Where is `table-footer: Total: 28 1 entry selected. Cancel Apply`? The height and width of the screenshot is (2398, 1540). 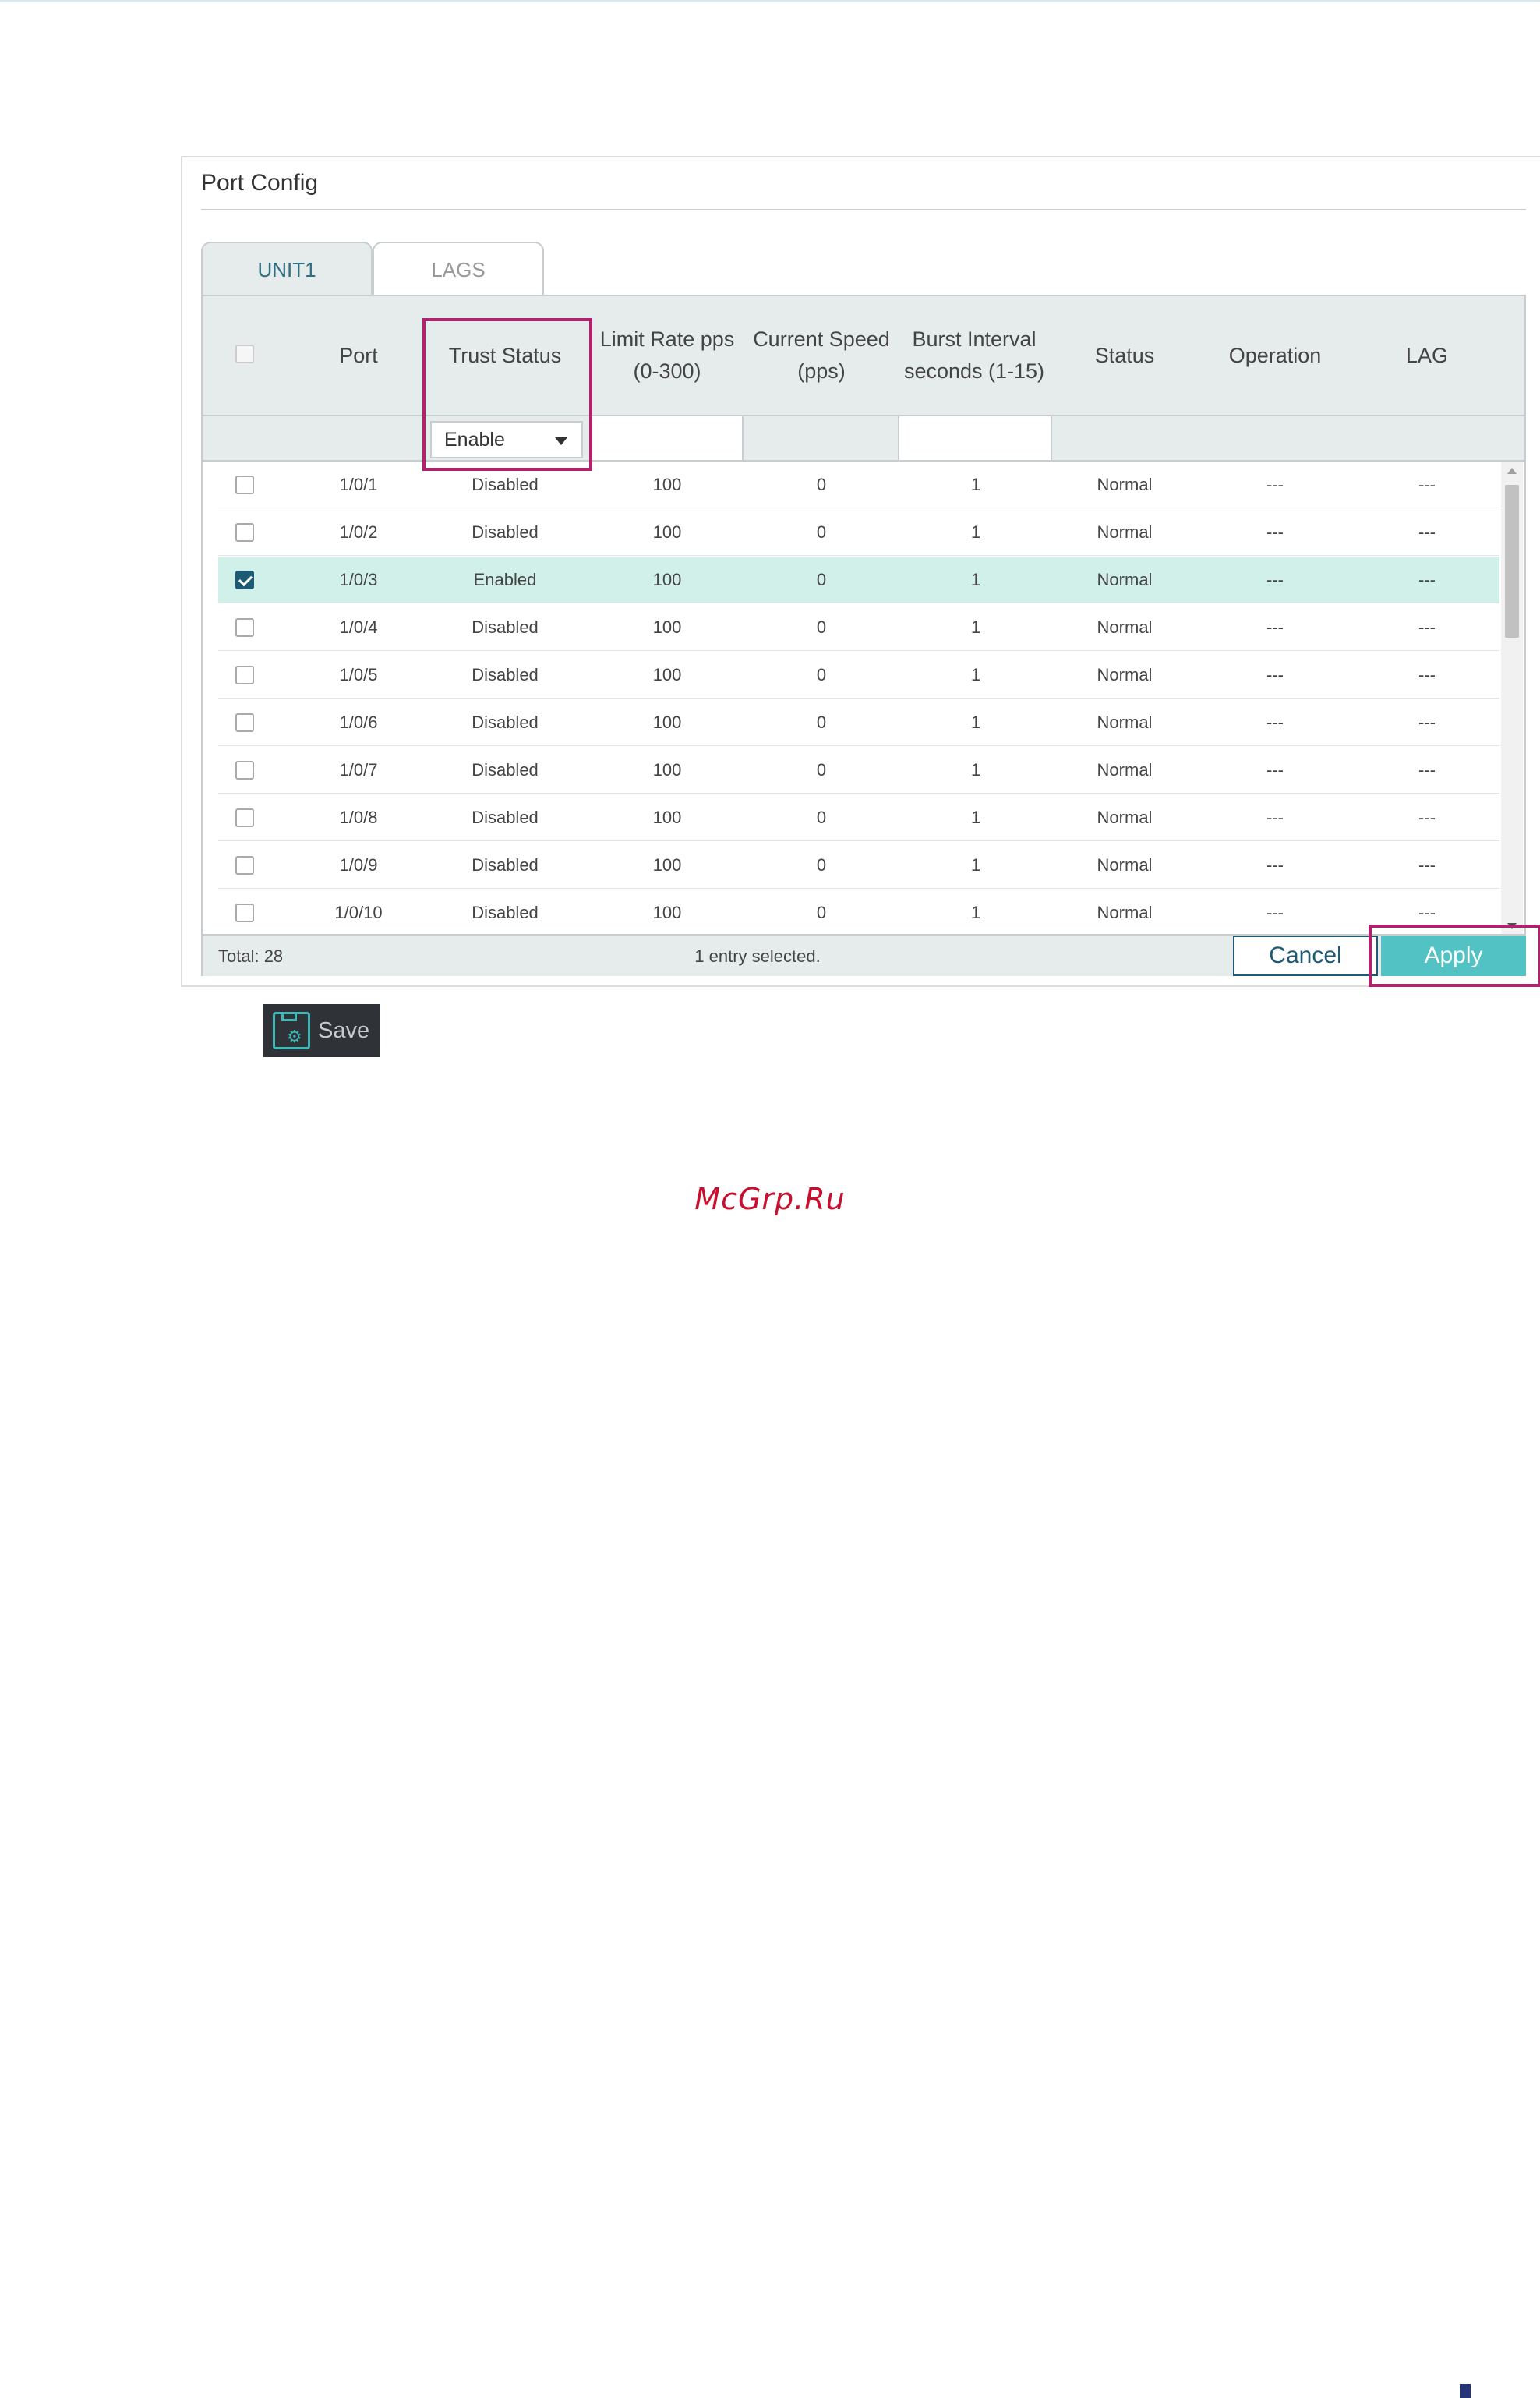 table-footer: Total: 28 1 entry selected. Cancel Apply is located at coordinates (864, 955).